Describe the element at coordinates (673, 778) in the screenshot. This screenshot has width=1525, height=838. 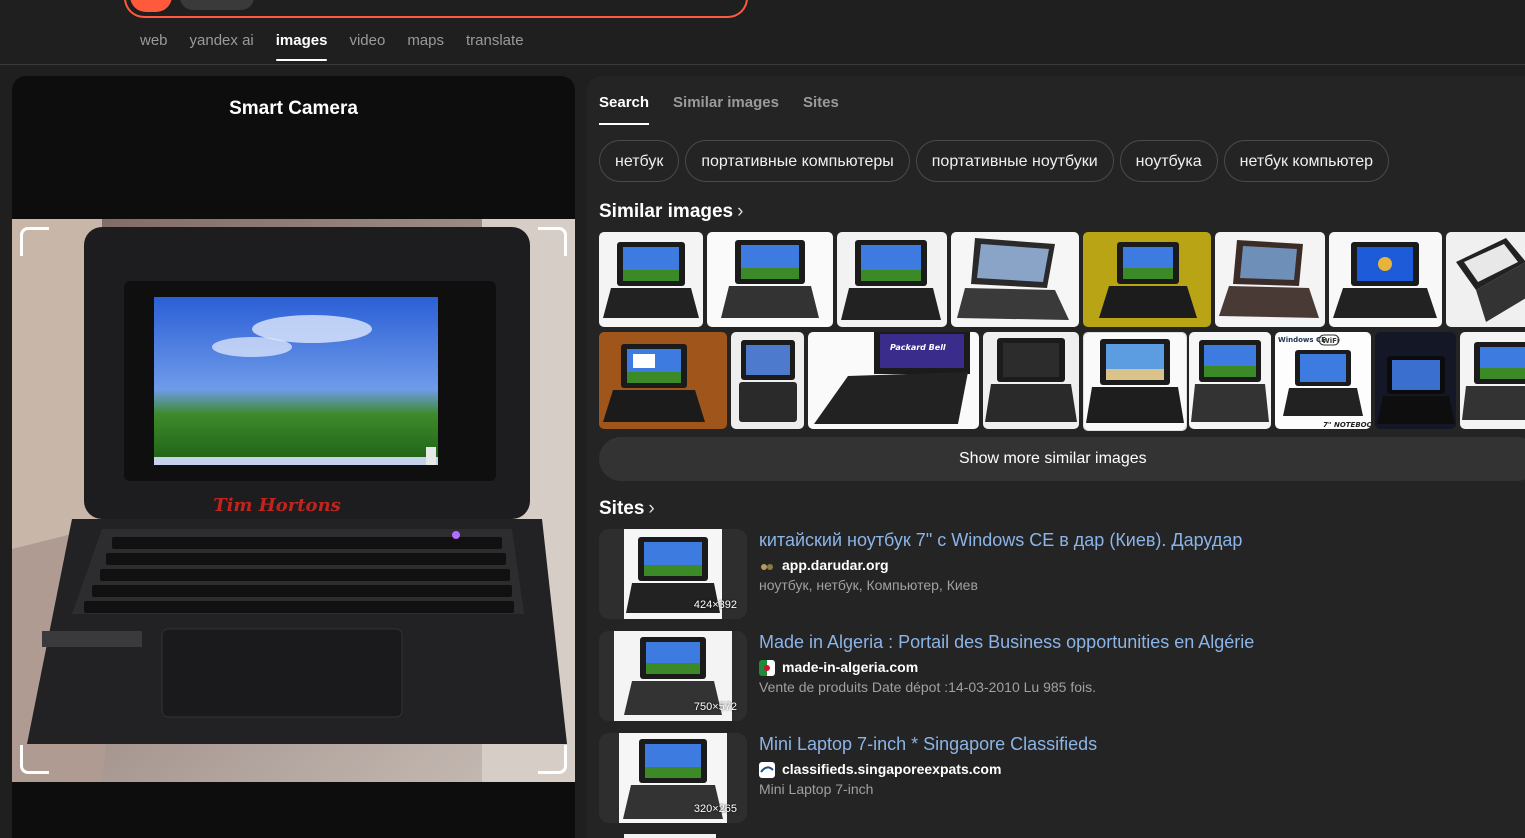
I see `site-thumbnail: 320×265` at that location.